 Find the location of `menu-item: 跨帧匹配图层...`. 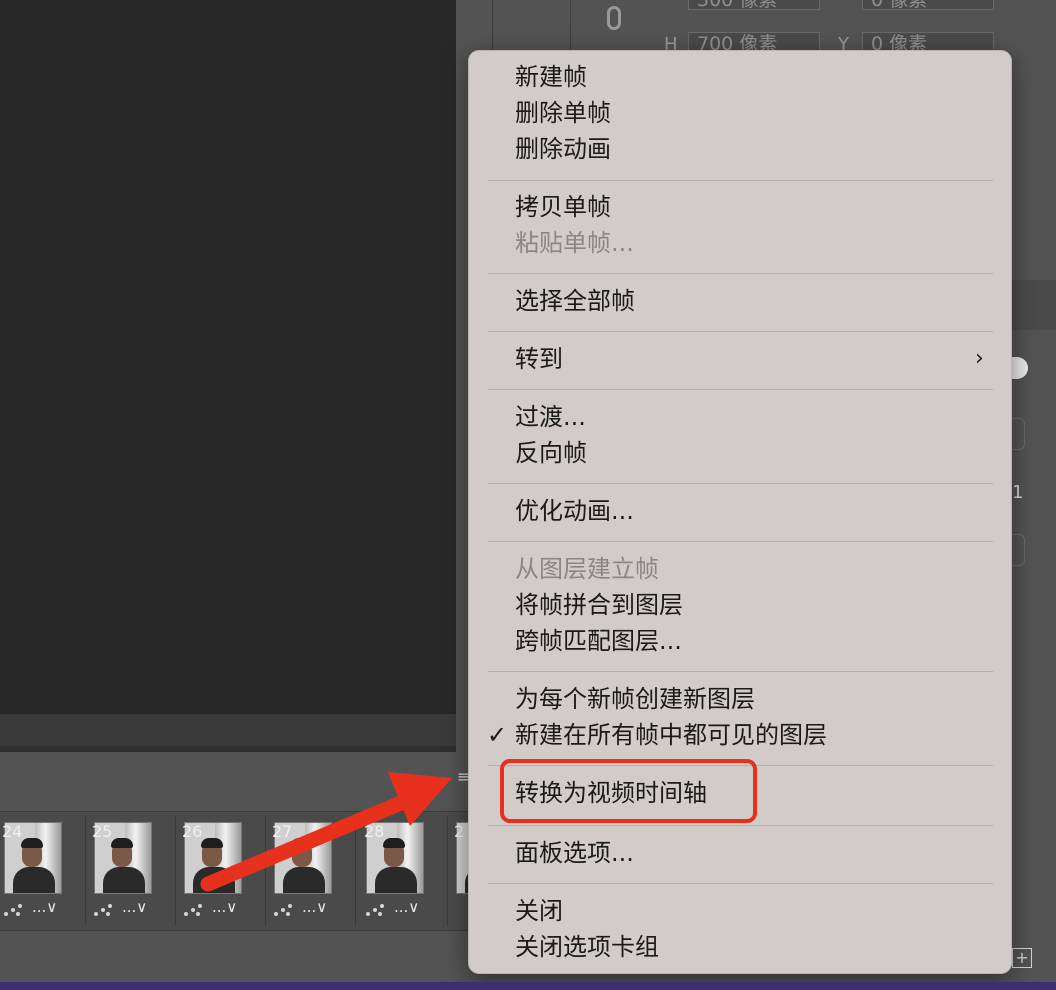

menu-item: 跨帧匹配图层... is located at coordinates (598, 641).